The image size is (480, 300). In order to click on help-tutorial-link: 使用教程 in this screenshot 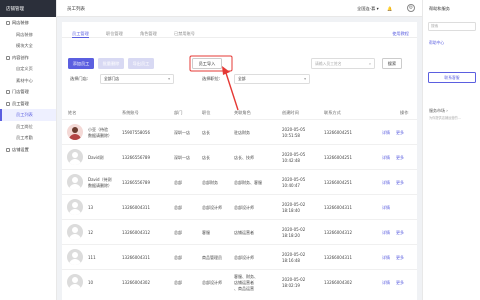, I will do `click(400, 34)`.